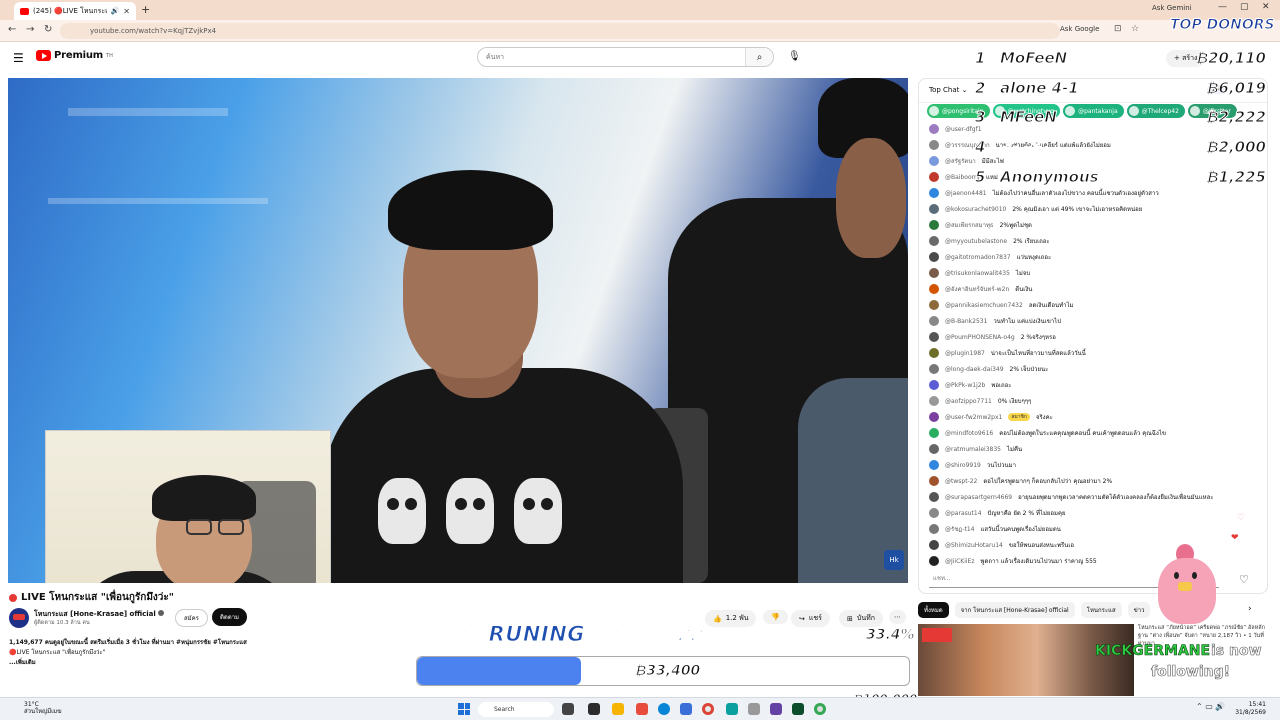  What do you see at coordinates (1094, 385) in the screenshot?
I see `chat-message: @PkPk-w1j2b พอเถอะ` at bounding box center [1094, 385].